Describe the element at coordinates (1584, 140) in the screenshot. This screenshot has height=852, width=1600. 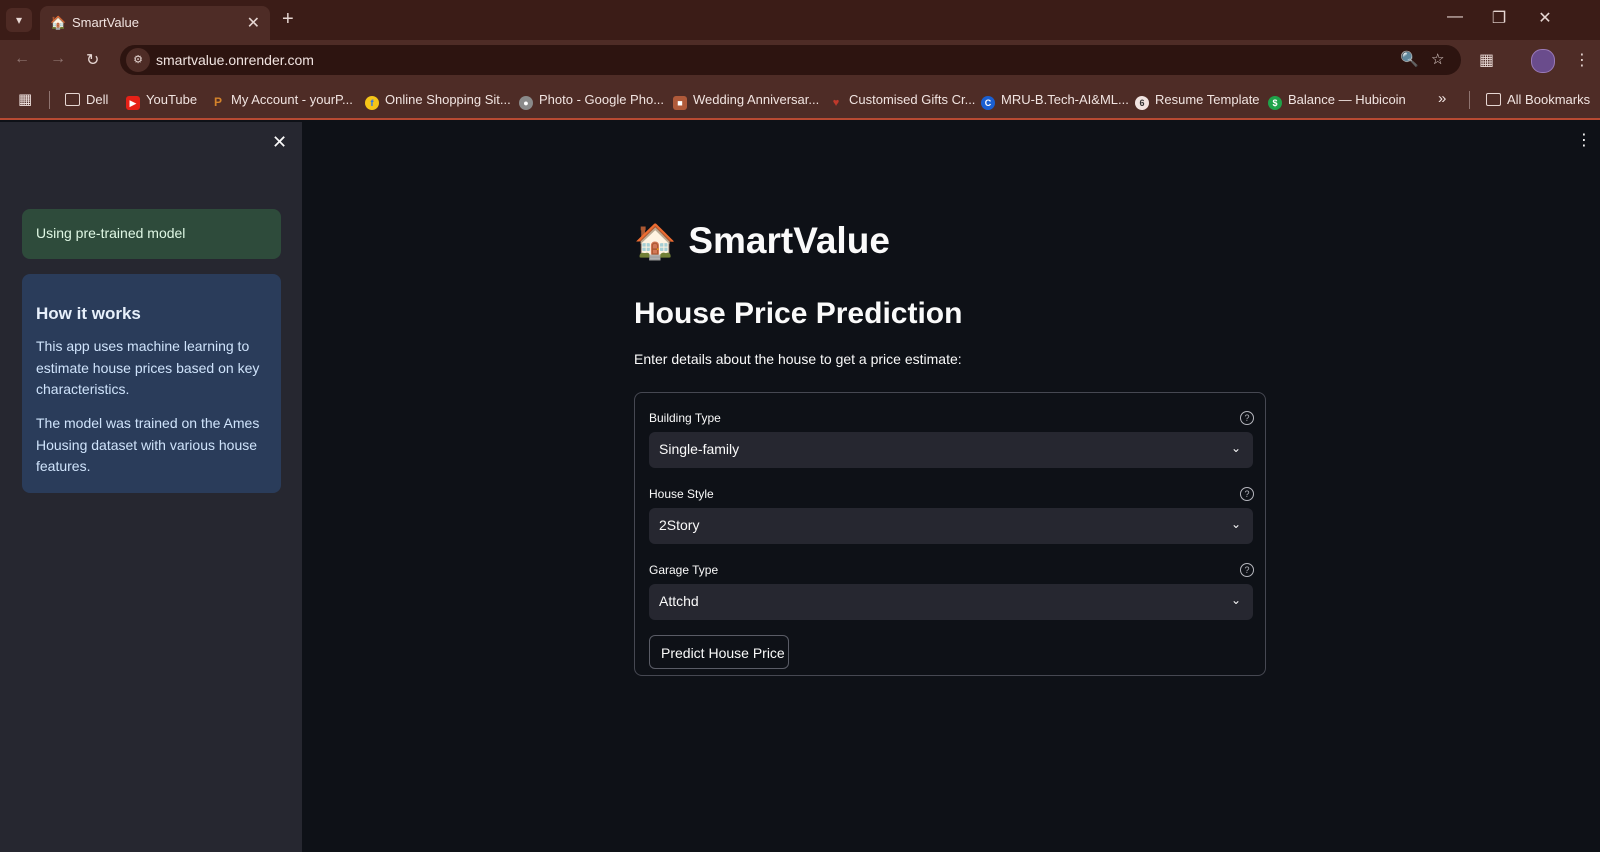
I see `app-menu-icon: ⋮` at that location.